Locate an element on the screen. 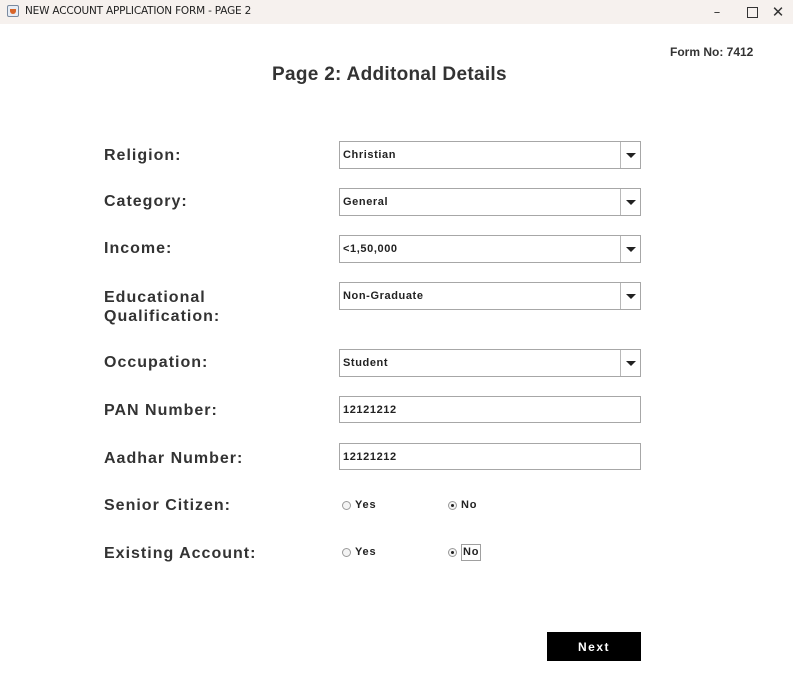  minimize-icon: – is located at coordinates (717, 12).